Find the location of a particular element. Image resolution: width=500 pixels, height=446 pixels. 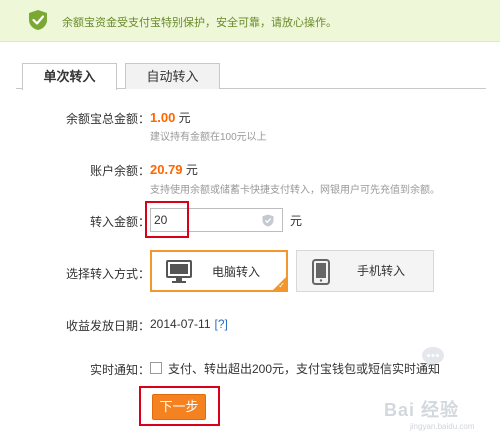

total-amount-label: 余额宝总金额： is located at coordinates (107, 119).